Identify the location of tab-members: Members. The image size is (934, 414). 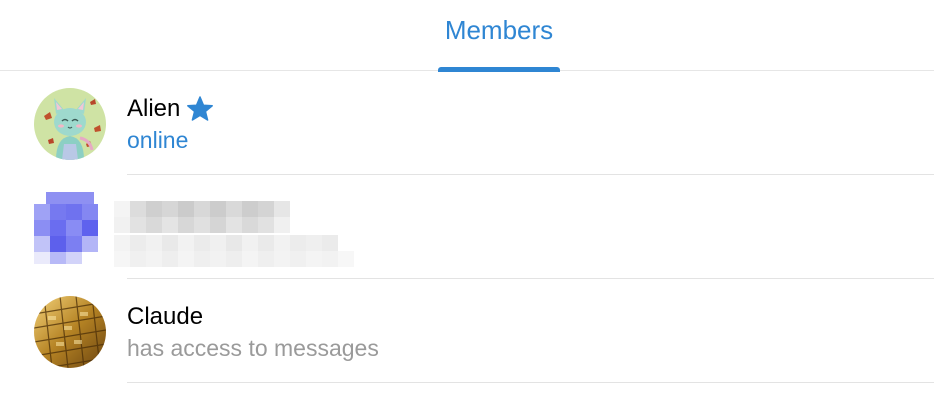
(499, 36).